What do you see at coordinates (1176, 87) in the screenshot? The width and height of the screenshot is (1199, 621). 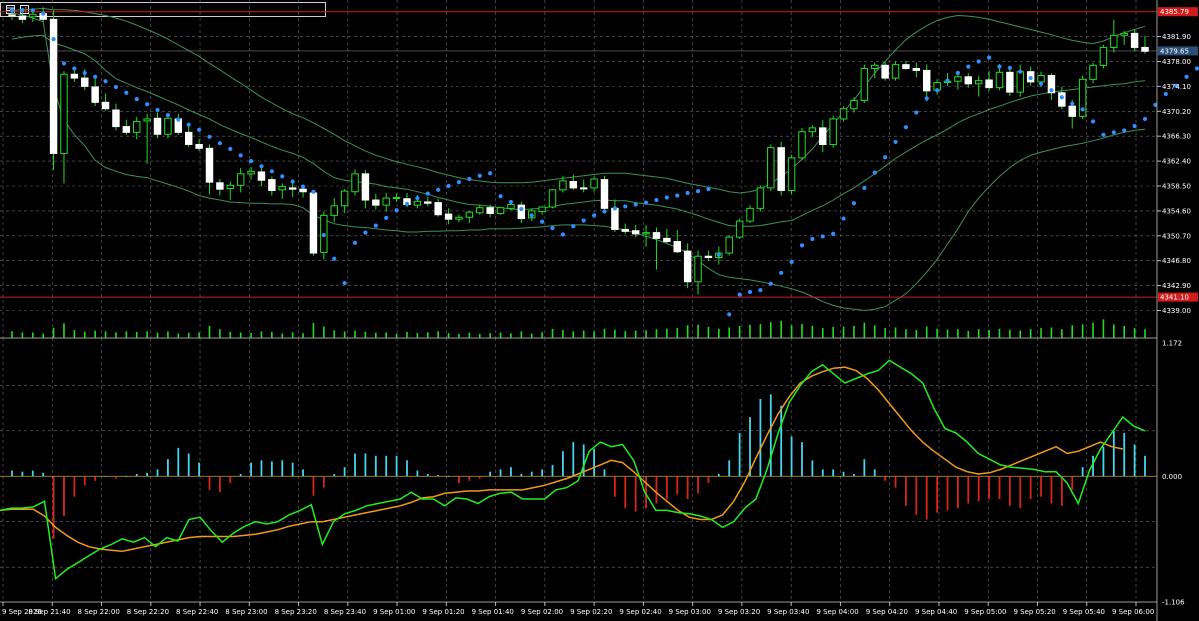 I see `price-axis-label: 4374.10` at bounding box center [1176, 87].